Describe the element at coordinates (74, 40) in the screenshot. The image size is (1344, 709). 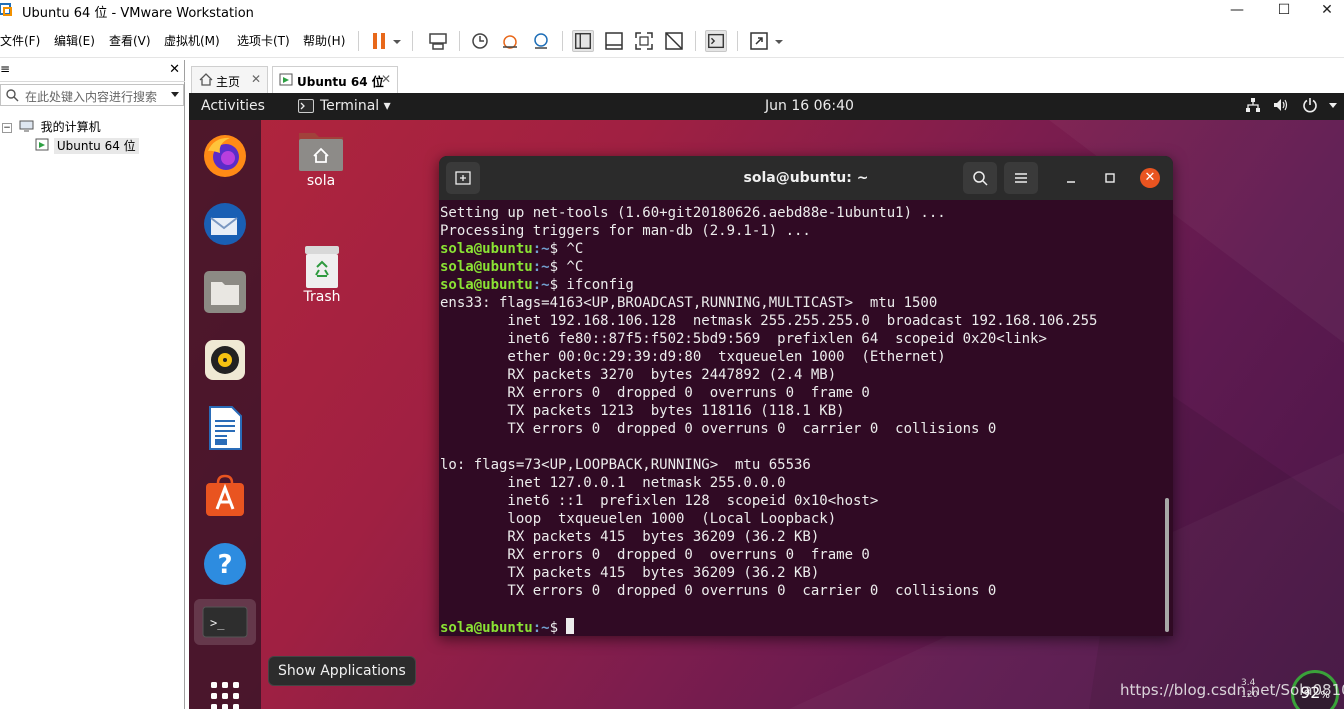
I see `menu-edit: 编辑(E)` at that location.